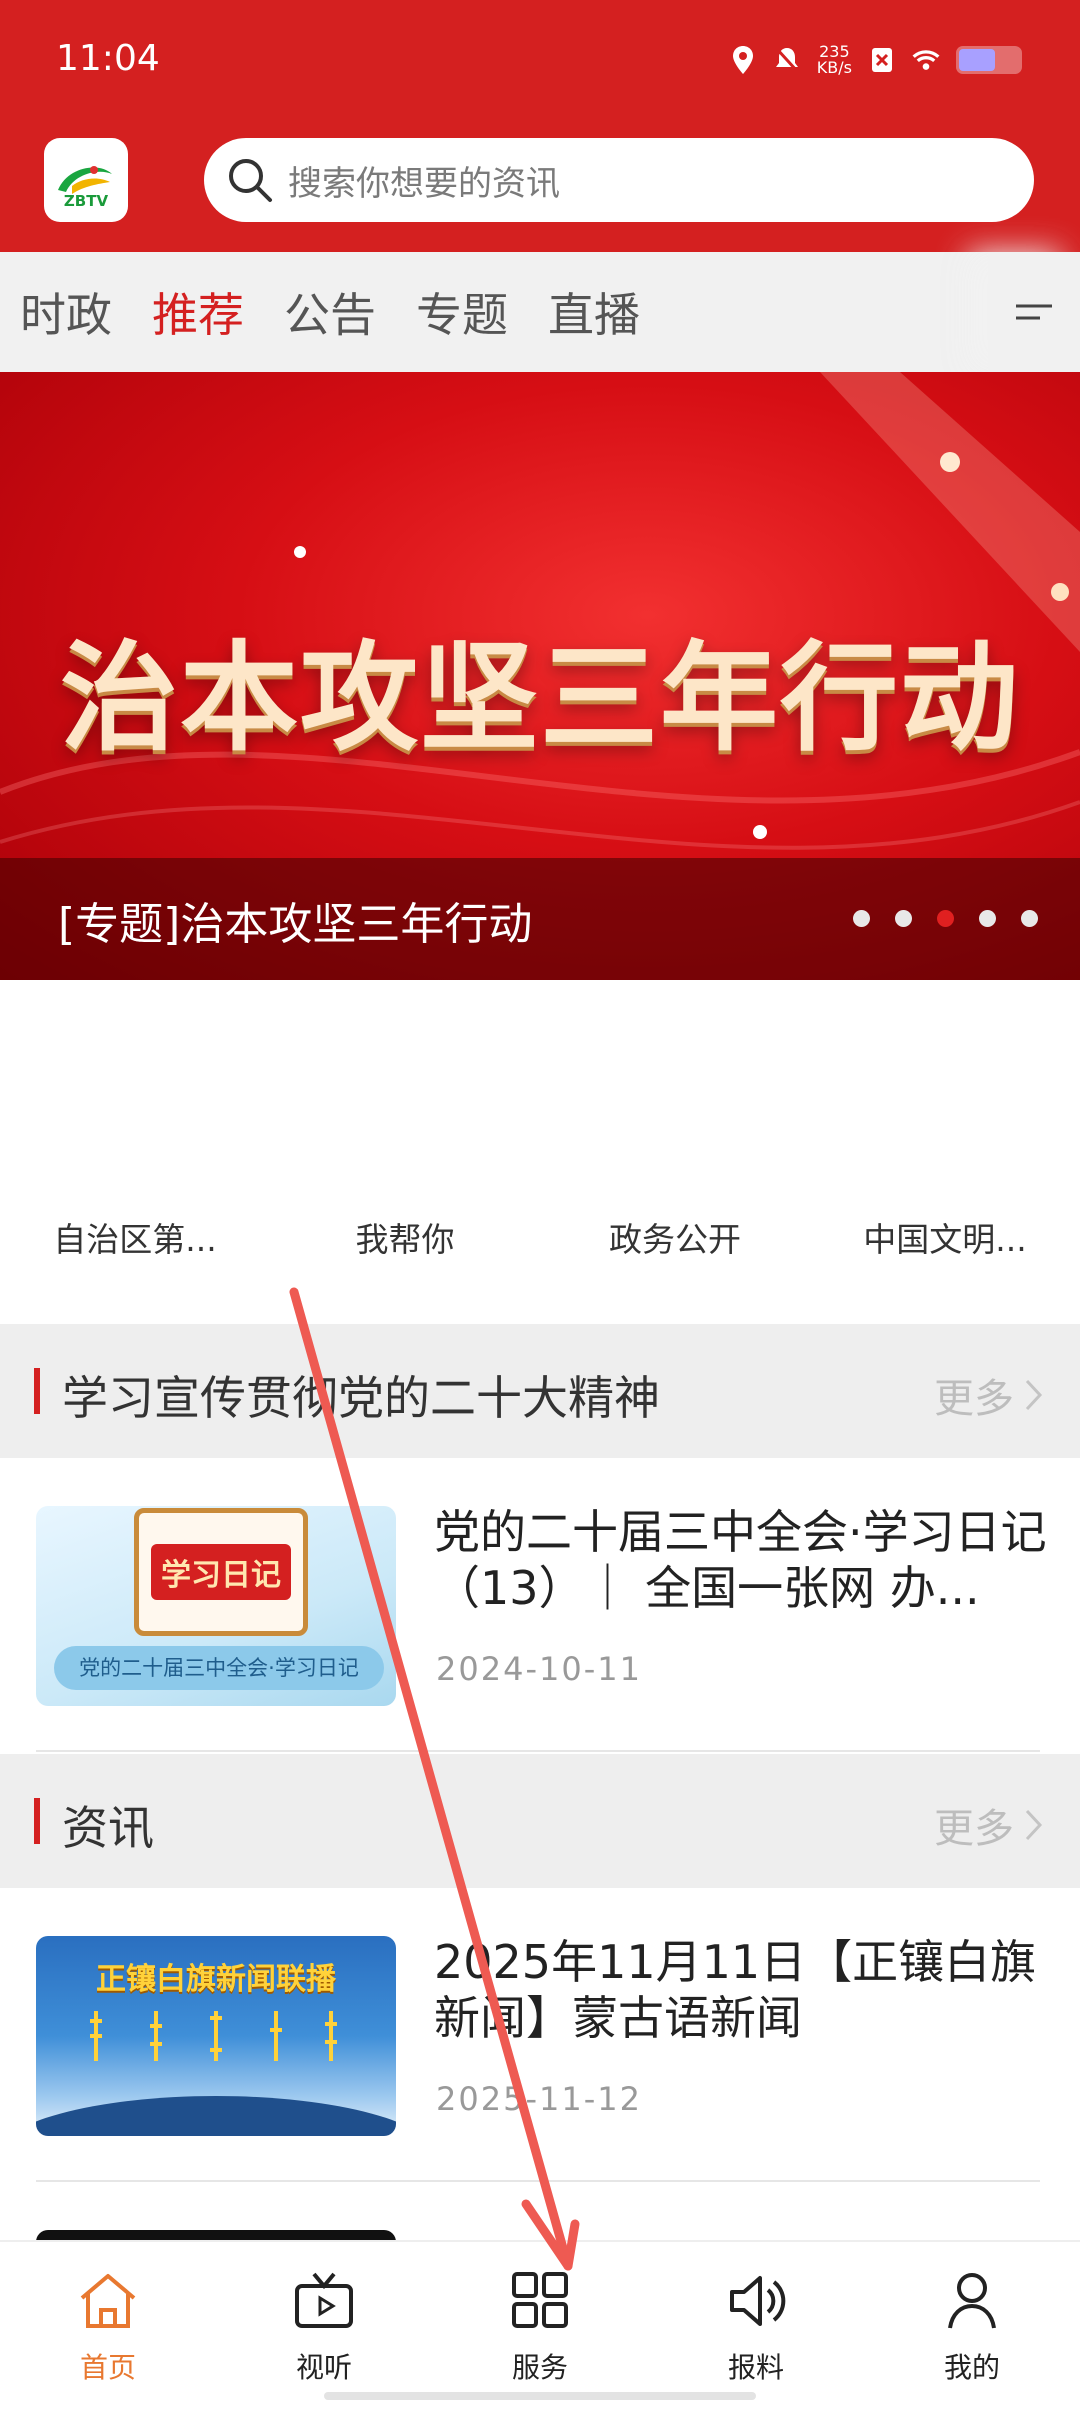 The height and width of the screenshot is (2410, 1080). Describe the element at coordinates (540, 2396) in the screenshot. I see `home-indicator` at that location.